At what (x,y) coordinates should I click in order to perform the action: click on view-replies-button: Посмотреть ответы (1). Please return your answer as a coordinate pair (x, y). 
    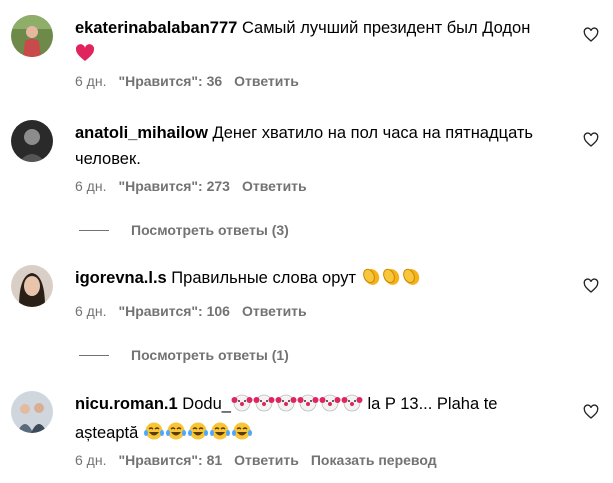
    Looking at the image, I should click on (184, 355).